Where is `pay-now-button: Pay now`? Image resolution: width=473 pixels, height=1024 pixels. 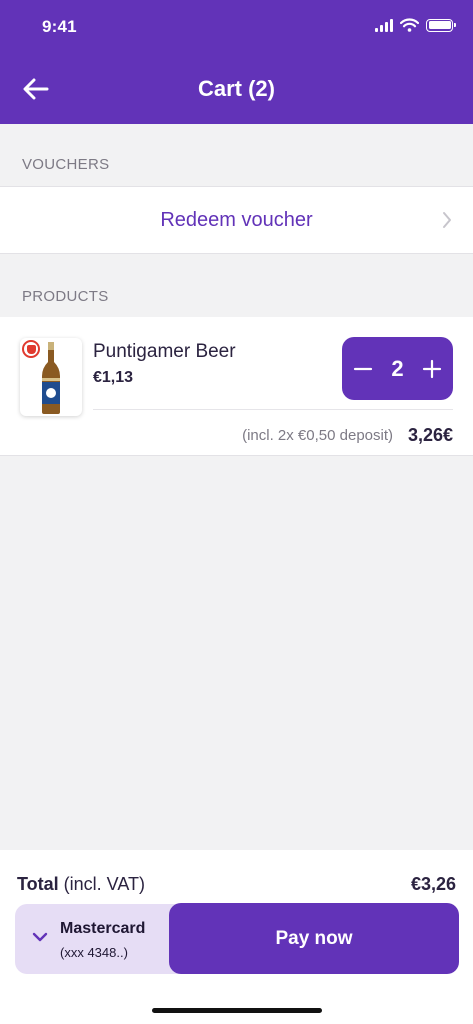 pay-now-button: Pay now is located at coordinates (314, 938).